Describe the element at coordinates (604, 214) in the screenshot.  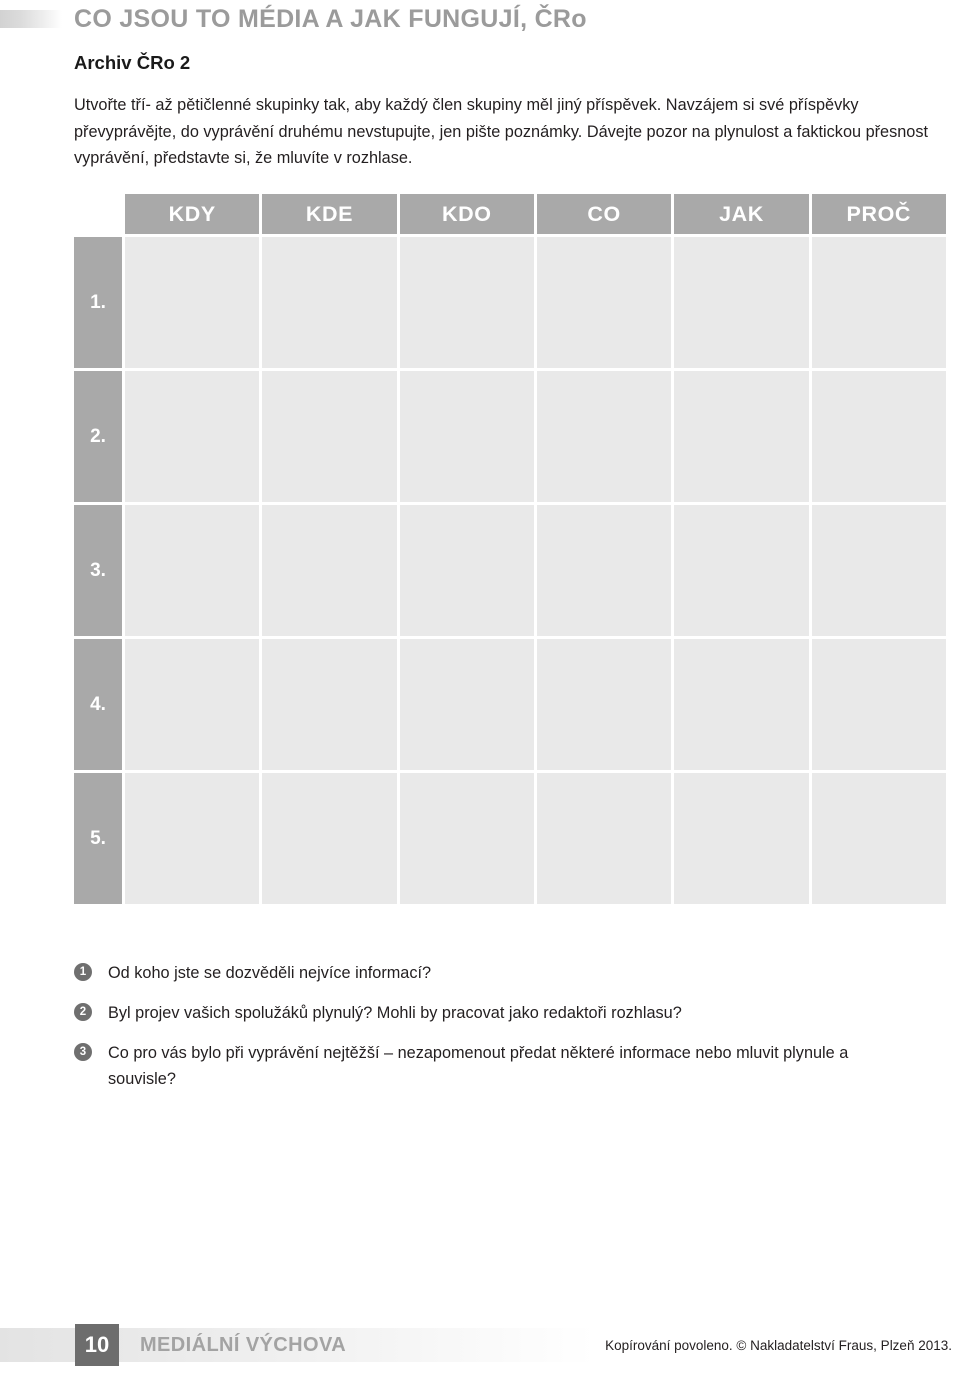
I see `column-header-co: CO` at that location.